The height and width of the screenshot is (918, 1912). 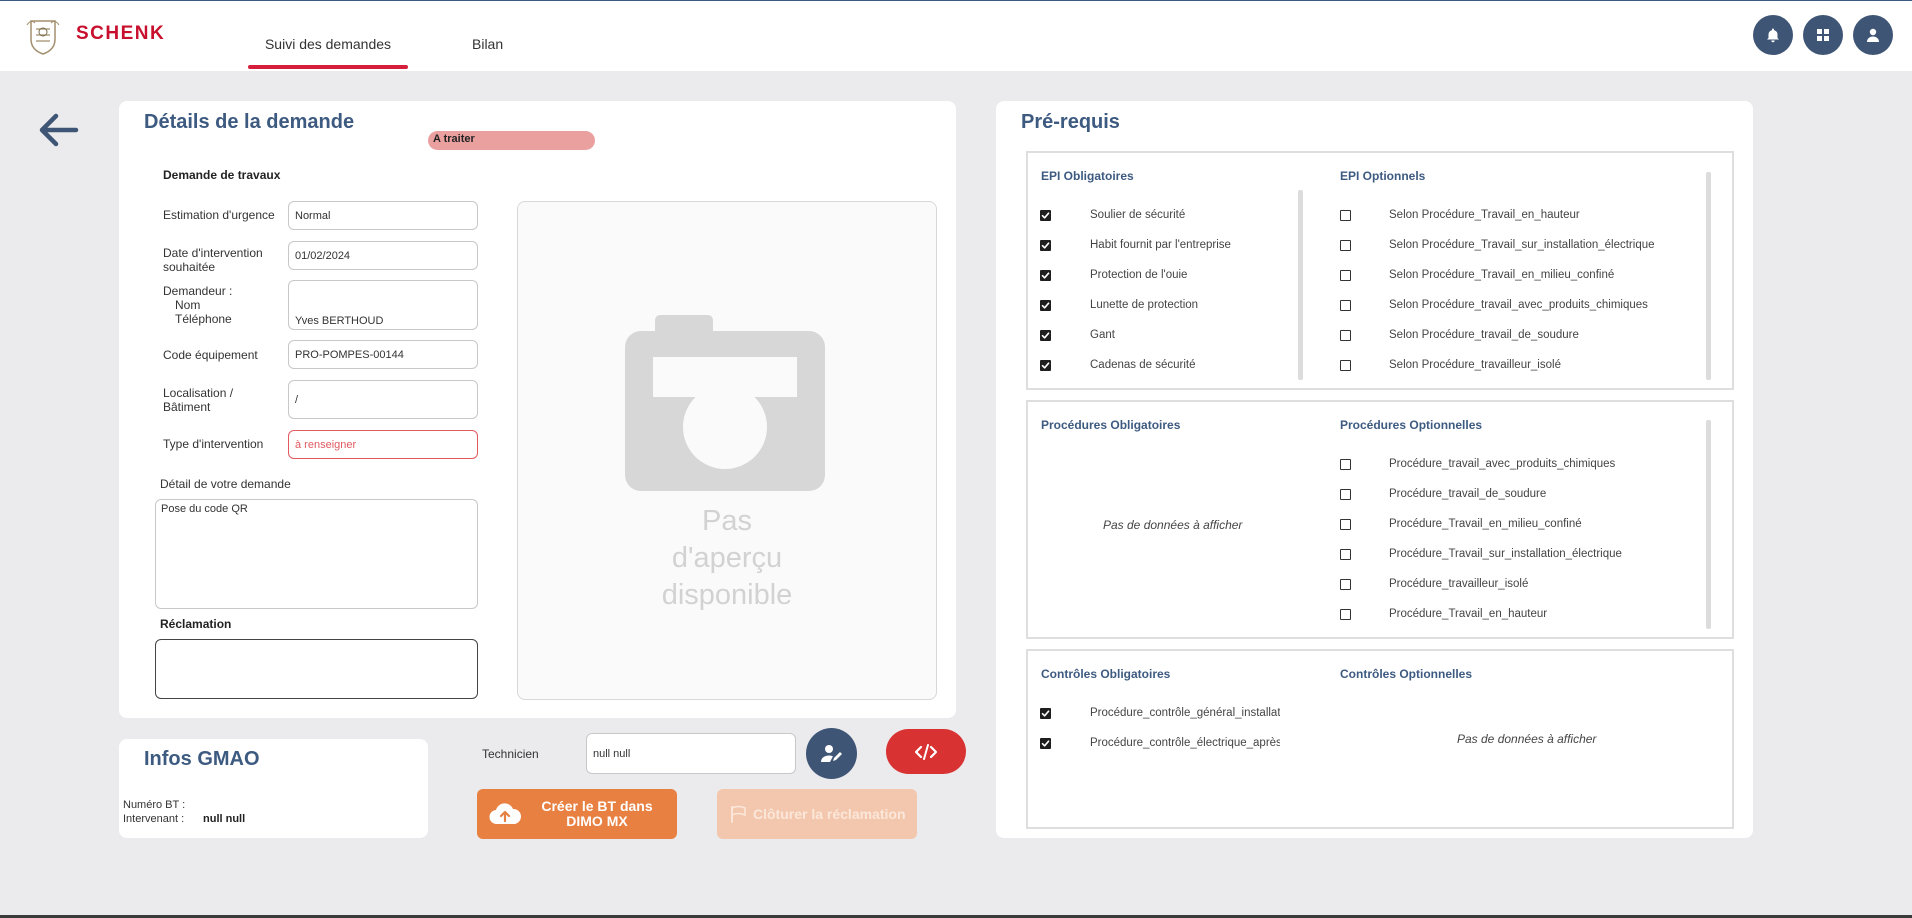 What do you see at coordinates (1111, 425) in the screenshot?
I see `procedures-obligatoires-title: Procédures Obligatoires` at bounding box center [1111, 425].